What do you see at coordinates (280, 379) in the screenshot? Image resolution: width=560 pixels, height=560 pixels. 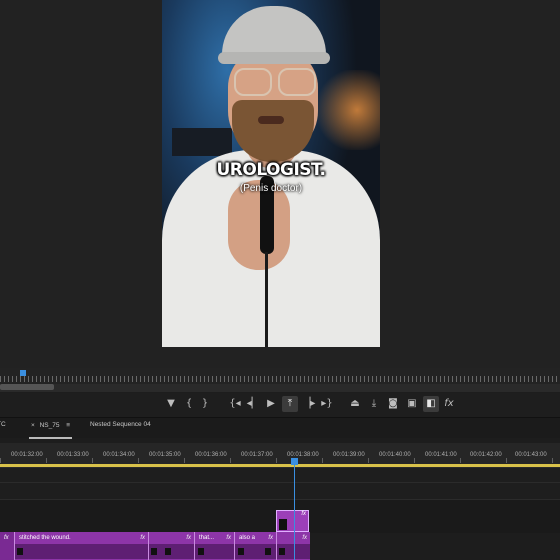 I see `monitor-ruler-ticks` at bounding box center [280, 379].